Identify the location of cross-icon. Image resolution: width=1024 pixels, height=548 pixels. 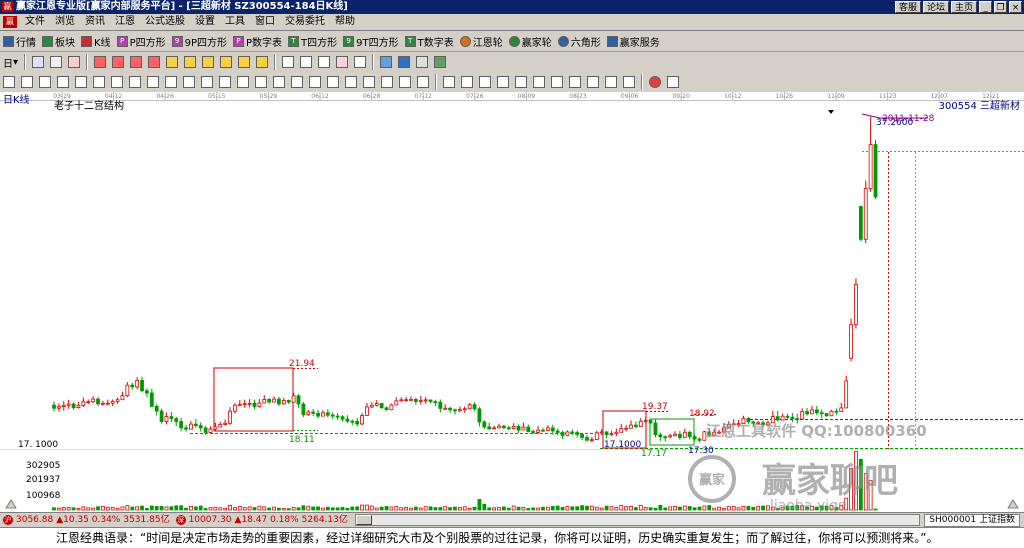
(261, 82).